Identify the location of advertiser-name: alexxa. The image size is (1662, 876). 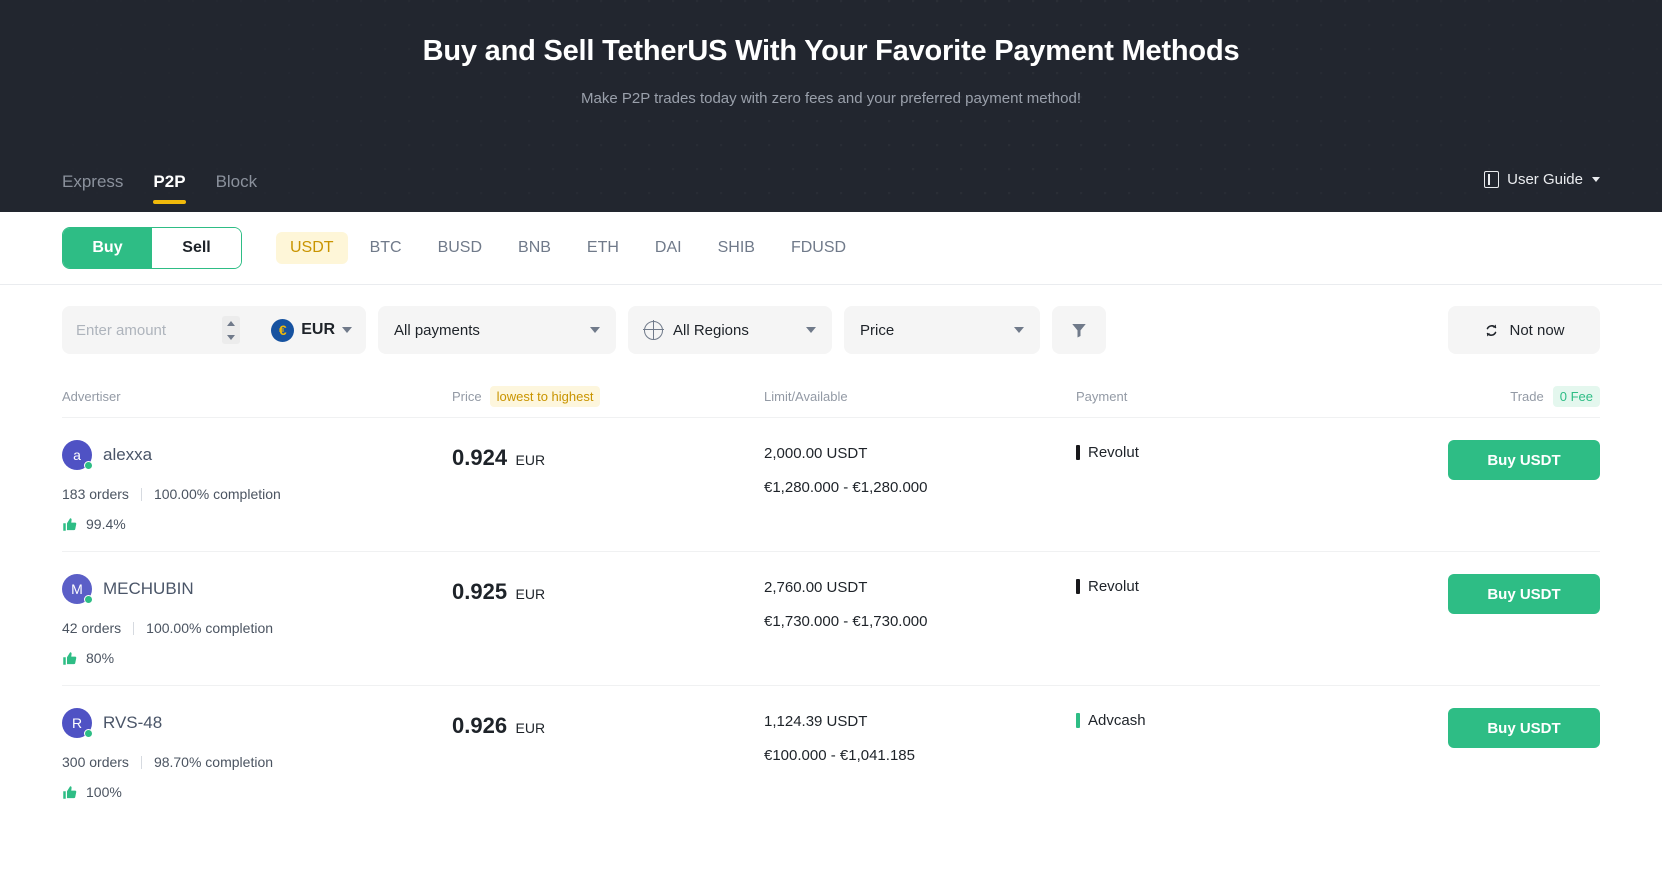
(127, 455).